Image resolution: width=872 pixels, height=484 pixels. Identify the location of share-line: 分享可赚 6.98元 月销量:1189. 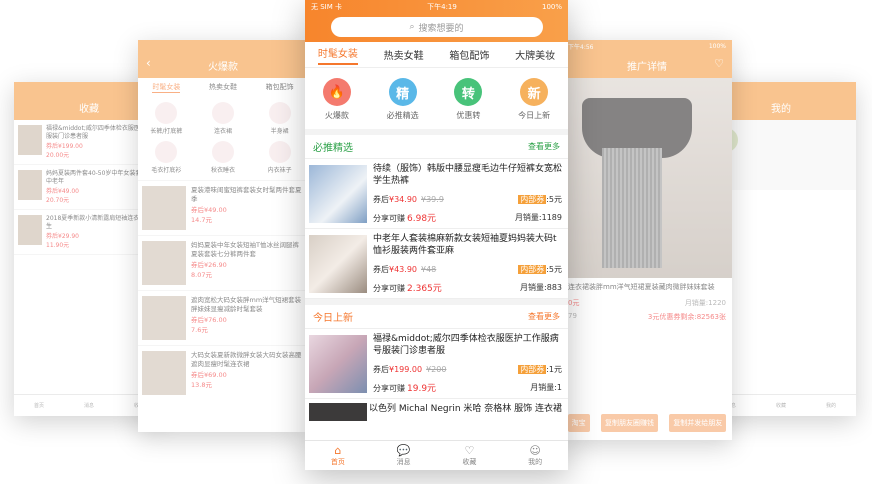
(467, 217).